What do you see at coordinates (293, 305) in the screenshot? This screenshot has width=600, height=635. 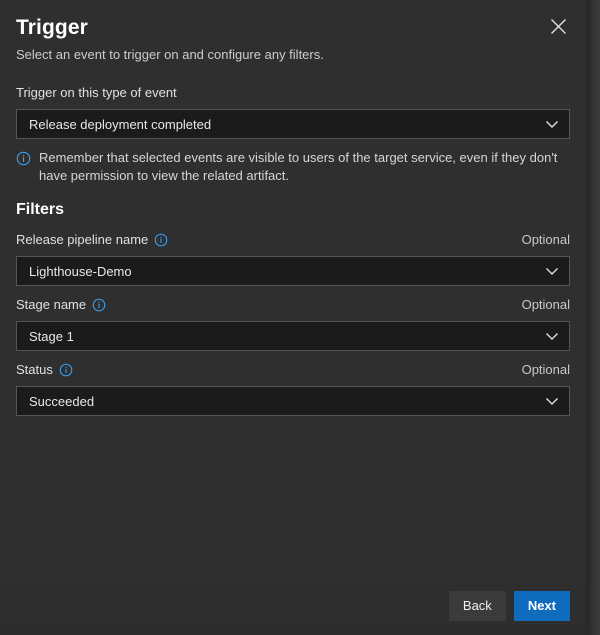 I see `filter-label-row: Stage name Optional` at bounding box center [293, 305].